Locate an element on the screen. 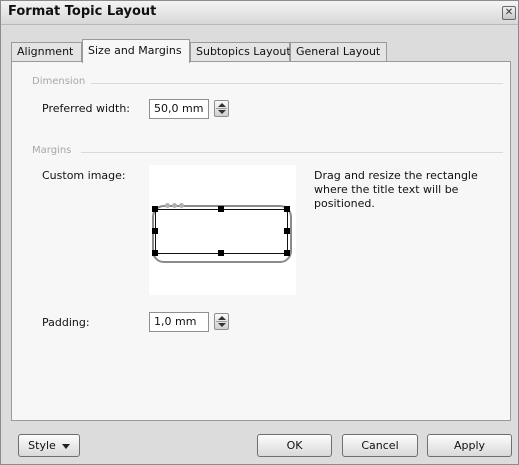  ok-button: OK is located at coordinates (294, 445).